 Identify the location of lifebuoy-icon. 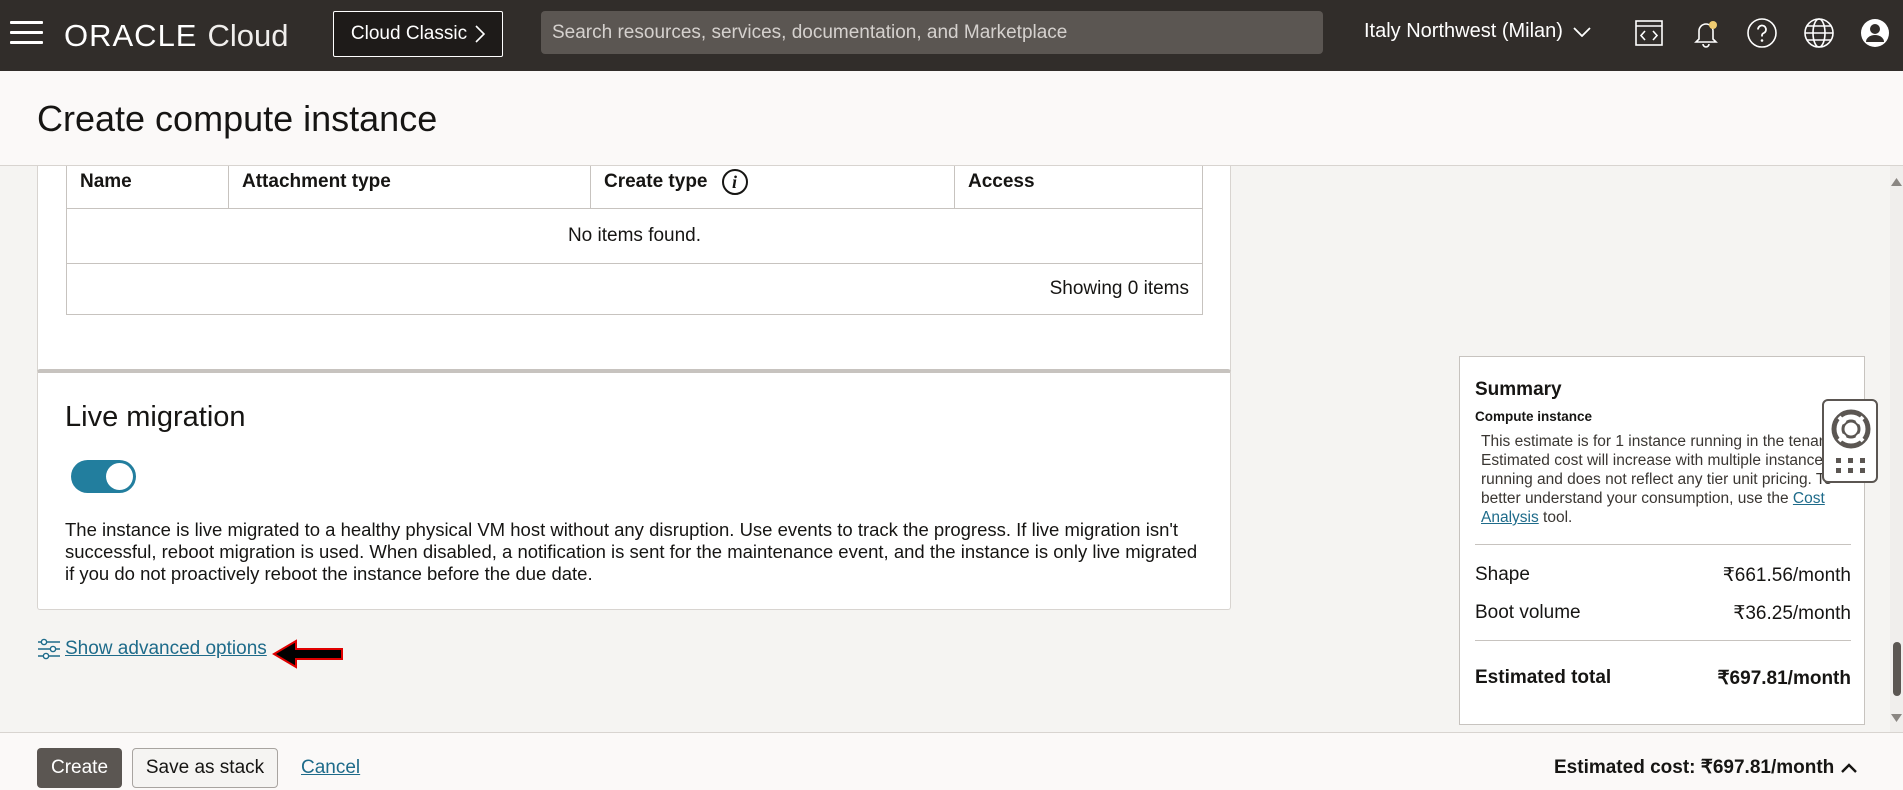
(1851, 429).